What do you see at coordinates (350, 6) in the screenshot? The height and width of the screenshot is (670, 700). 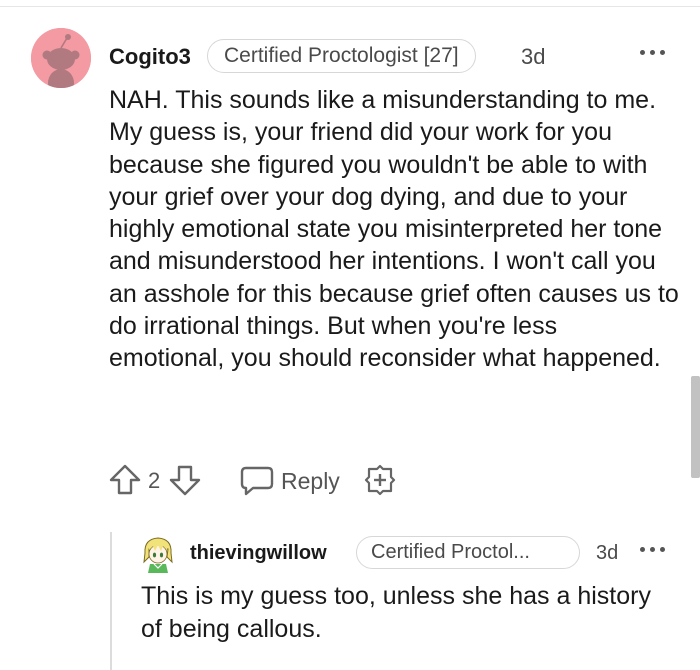 I see `top-divider` at bounding box center [350, 6].